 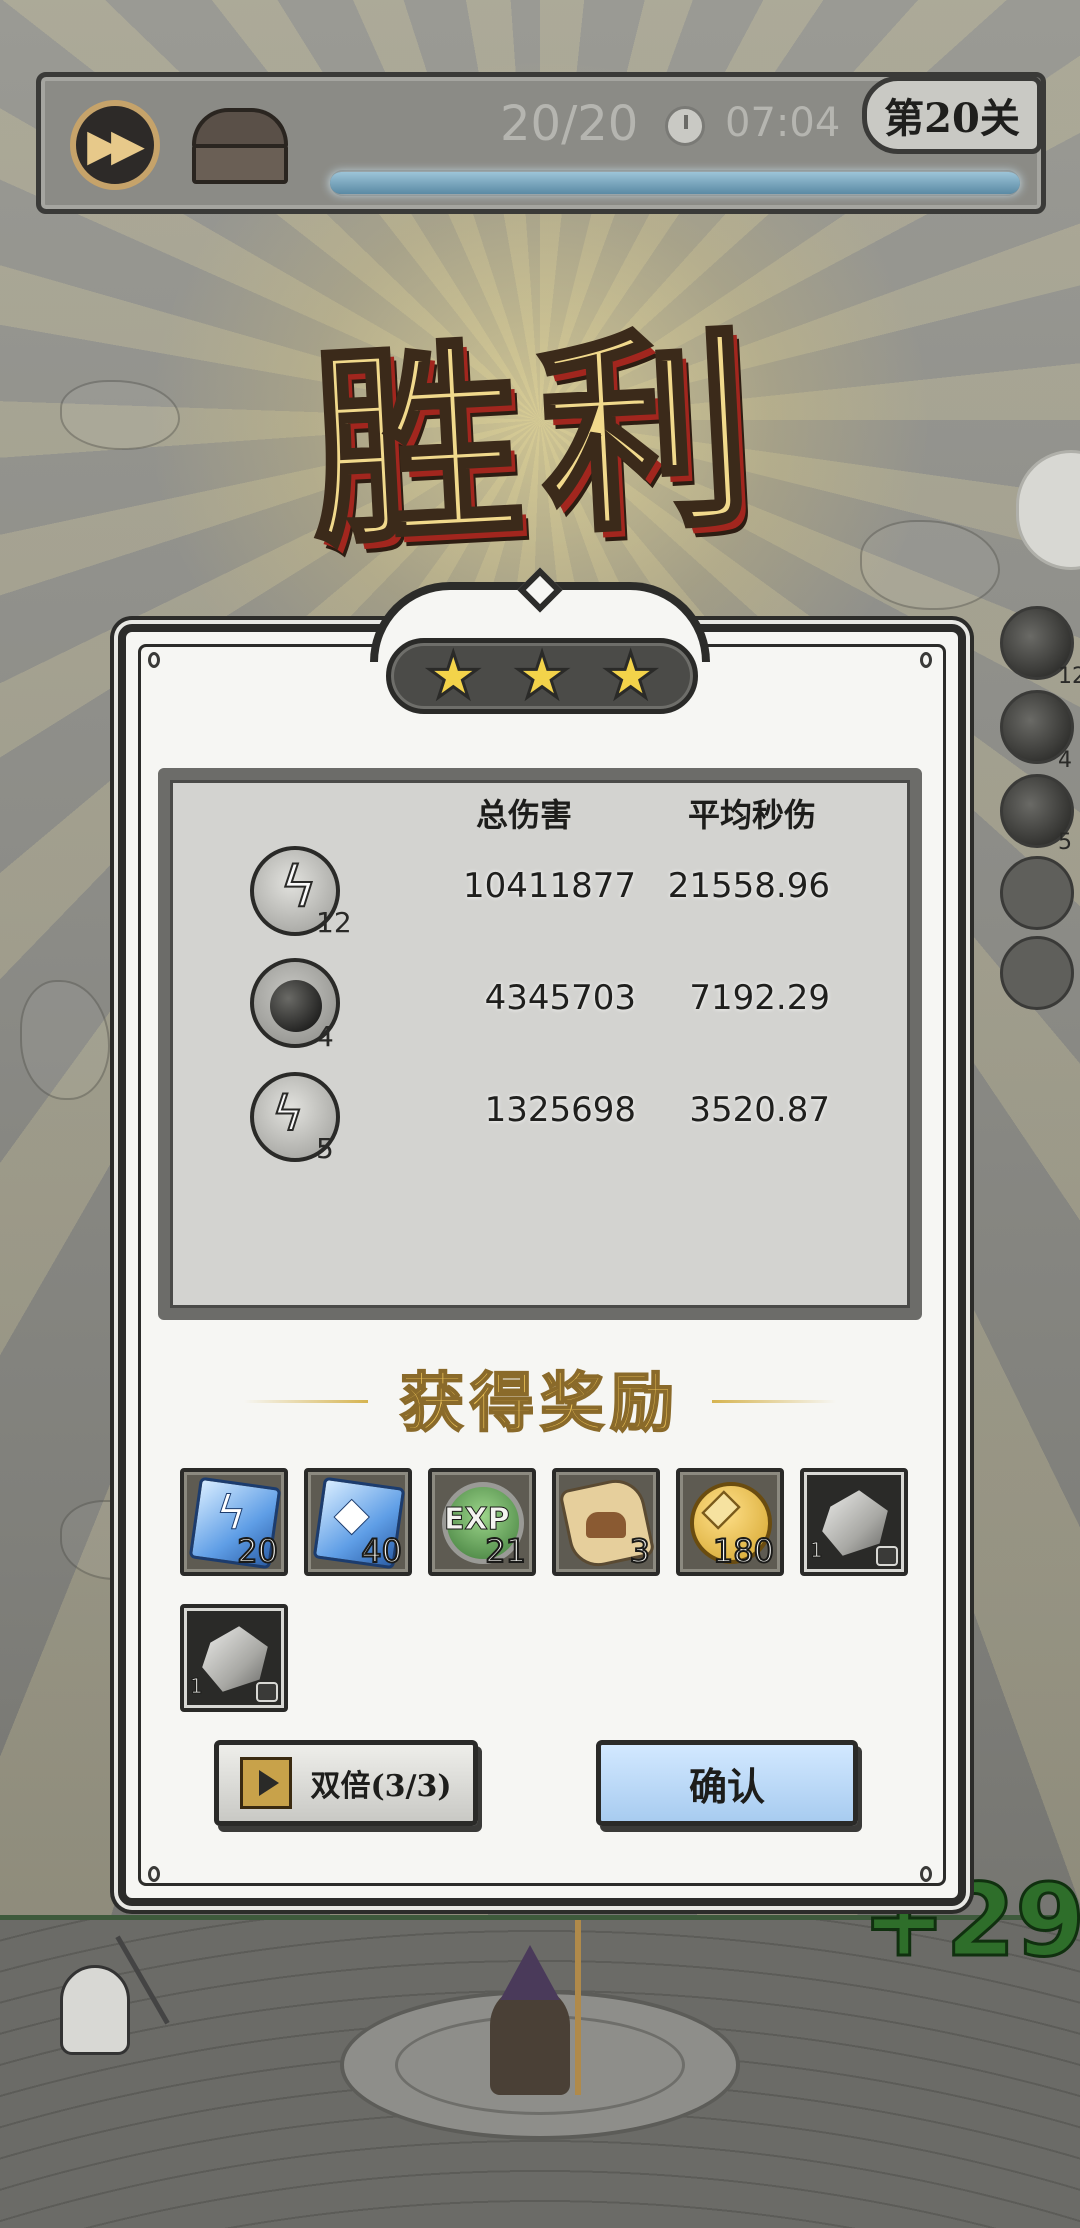 I want to click on reward-count: 21, so click(x=505, y=1551).